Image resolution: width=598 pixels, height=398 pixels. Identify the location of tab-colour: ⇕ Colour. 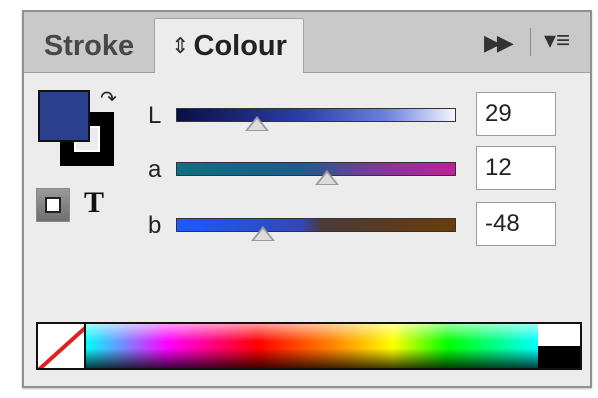
(229, 45).